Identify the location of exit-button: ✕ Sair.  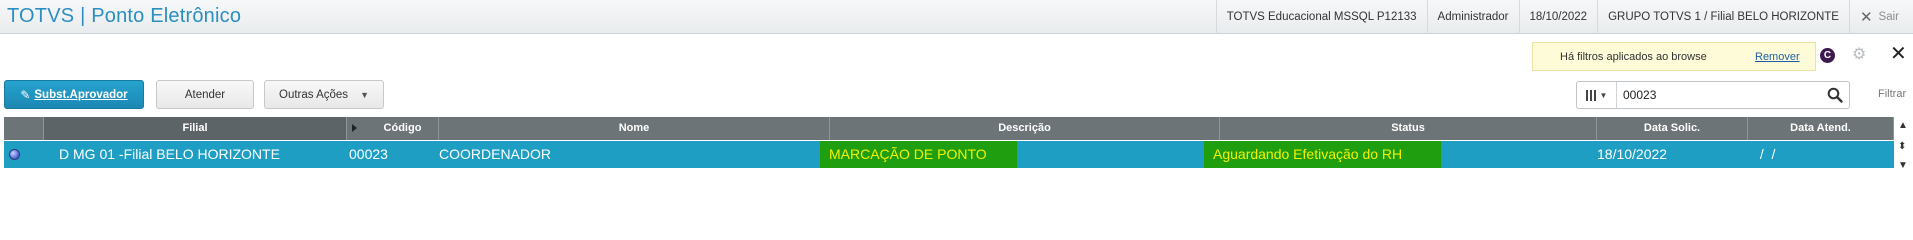
(1880, 17).